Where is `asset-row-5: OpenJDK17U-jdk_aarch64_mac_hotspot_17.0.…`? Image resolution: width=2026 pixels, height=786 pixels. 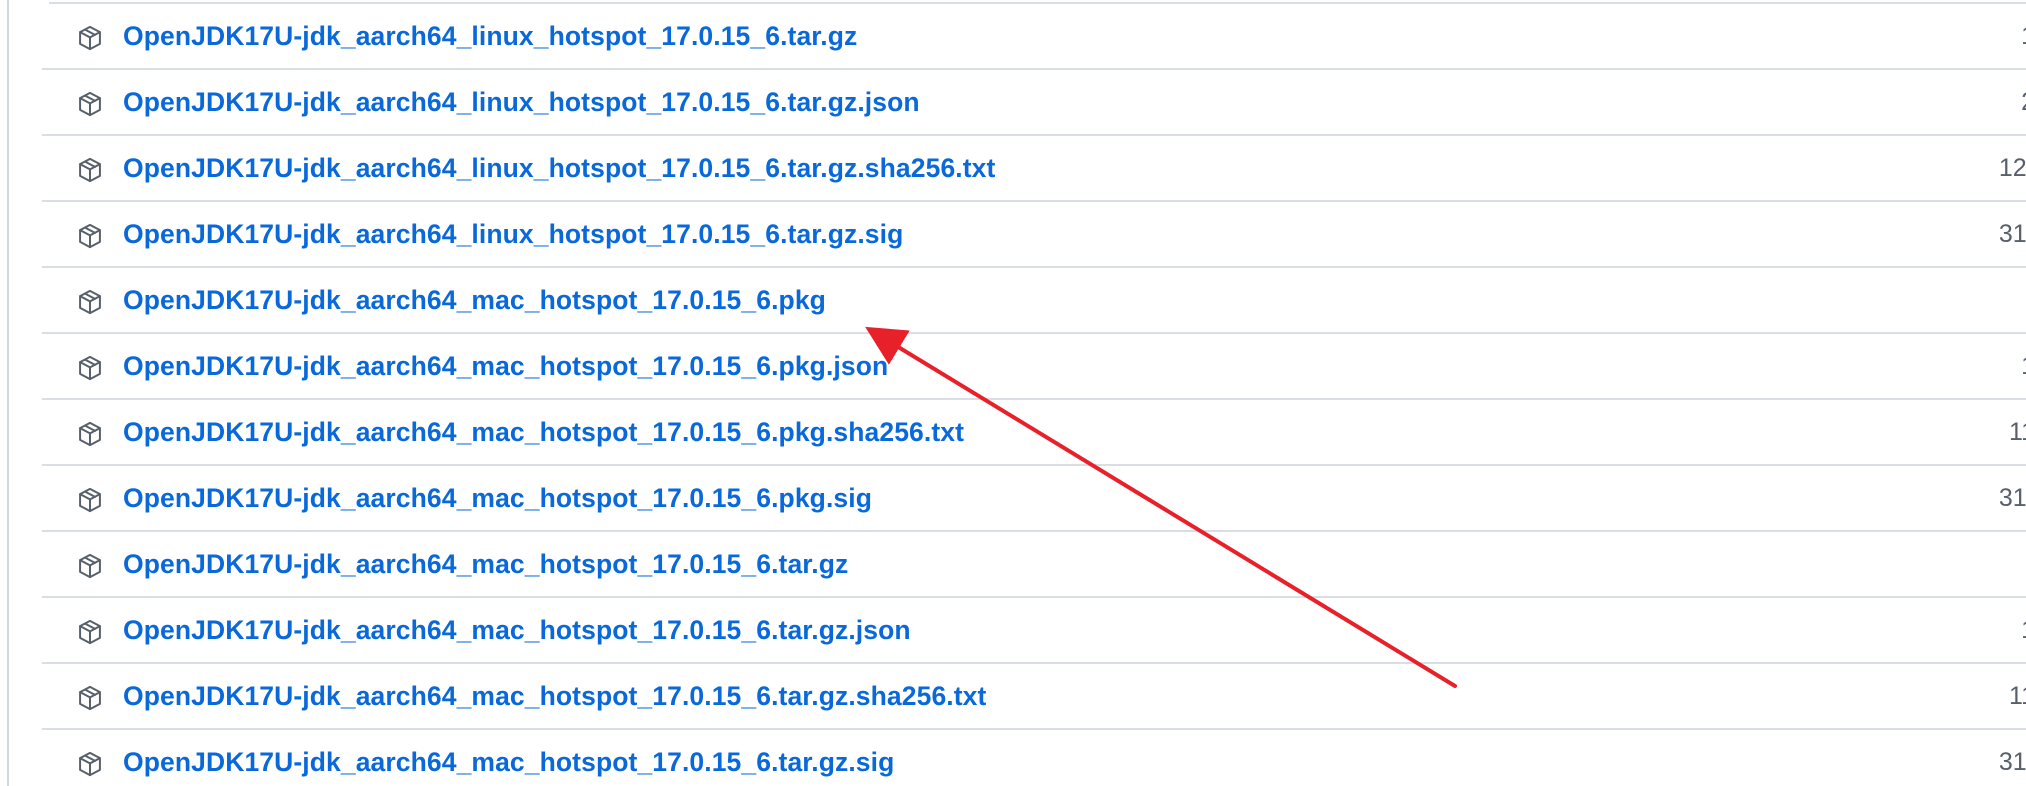
asset-row-5: OpenJDK17U-jdk_aarch64_mac_hotspot_17.0.… is located at coordinates (1034, 367).